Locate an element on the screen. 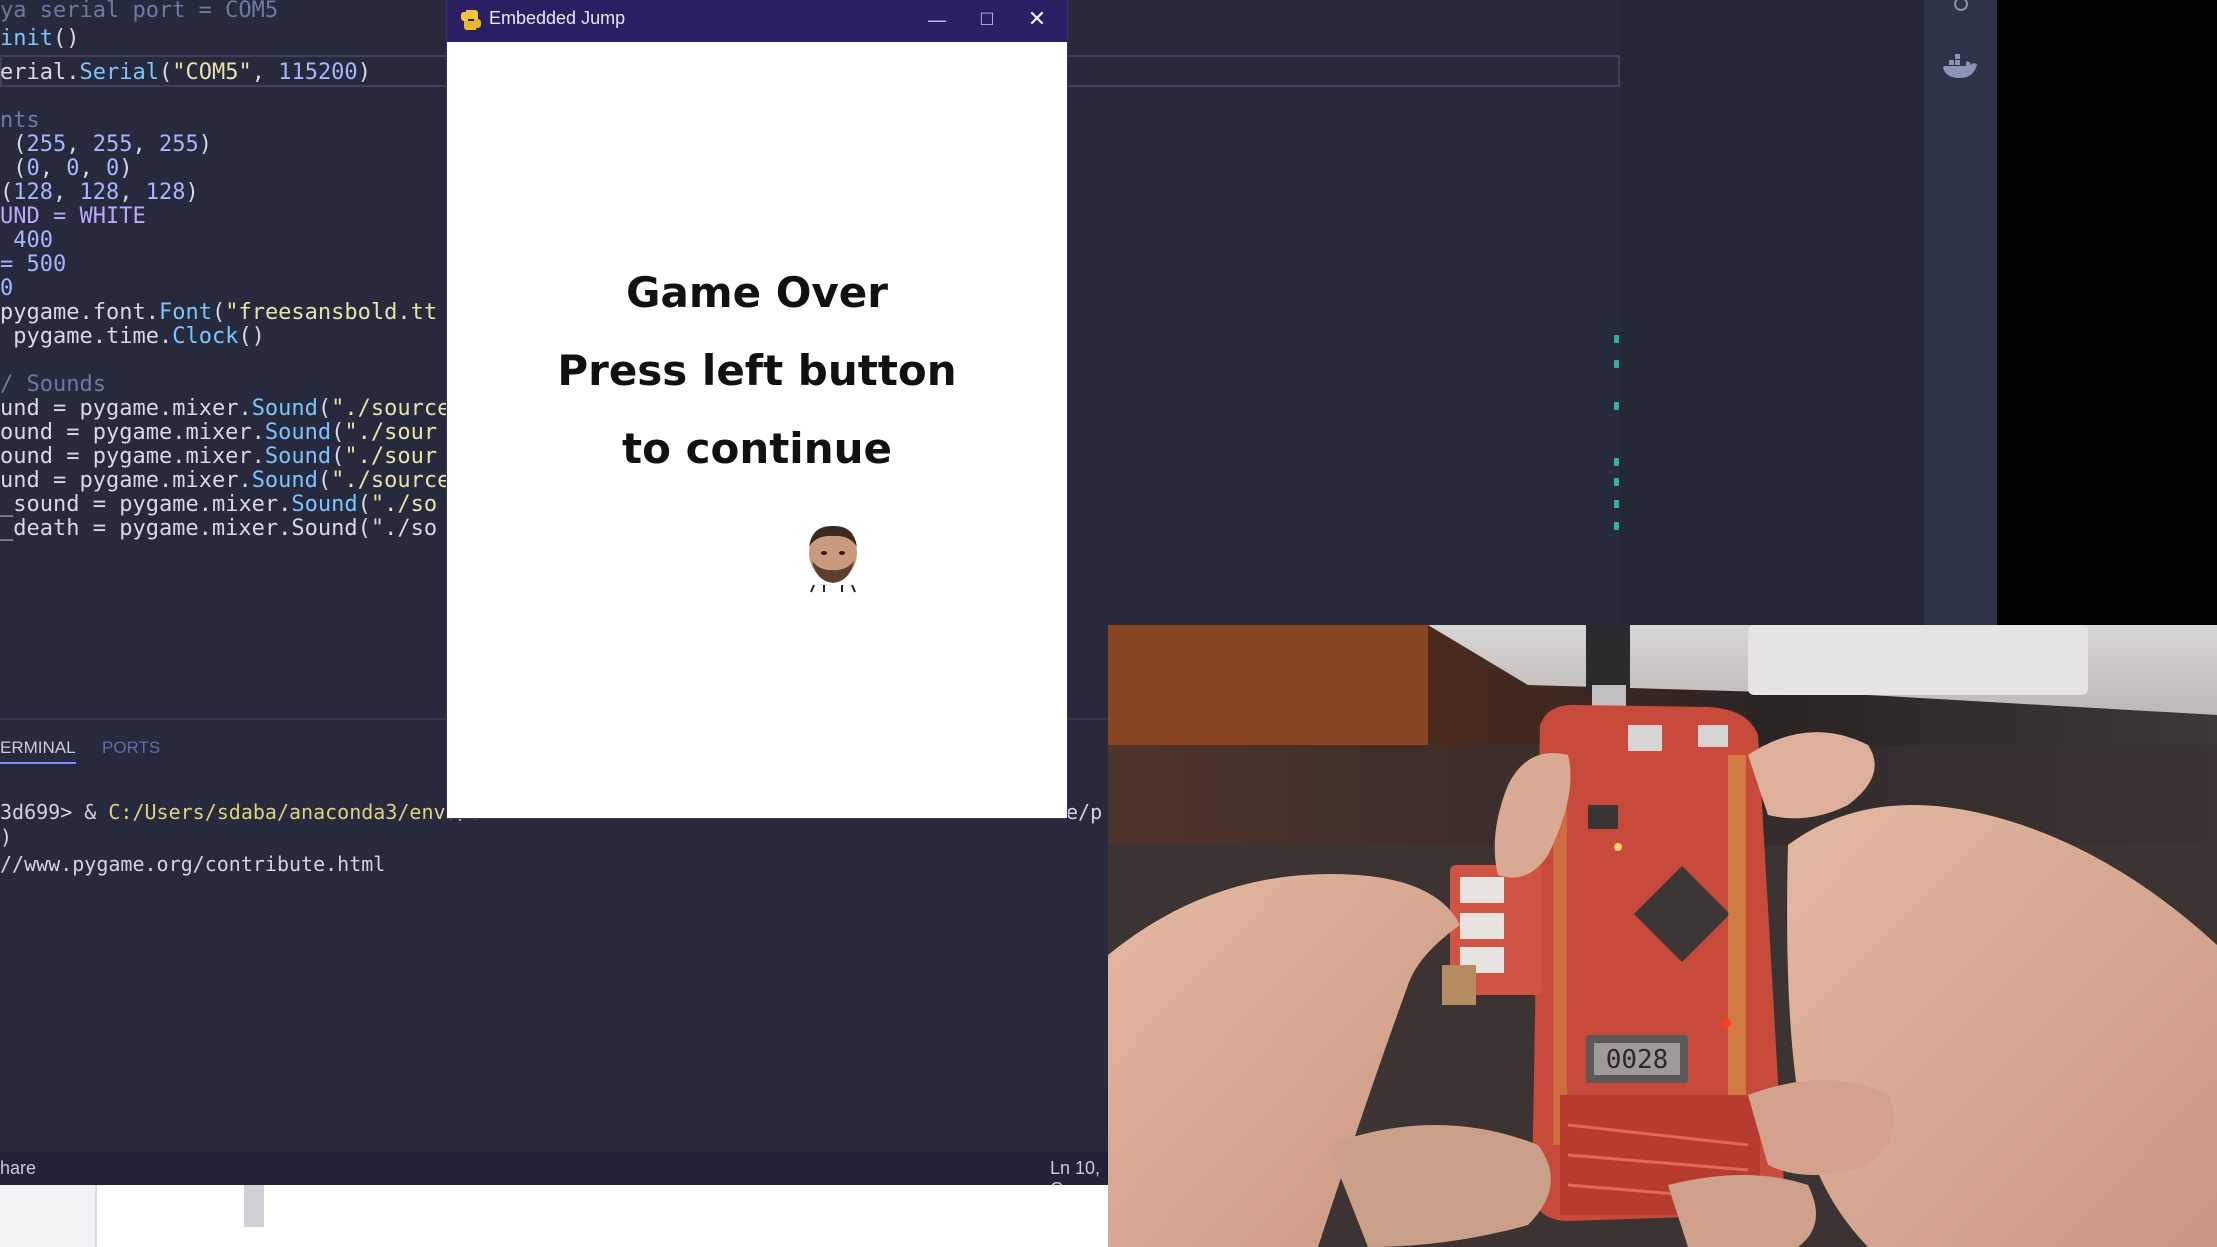 This screenshot has height=1247, width=2217. terminal-line: ) is located at coordinates (6, 837).